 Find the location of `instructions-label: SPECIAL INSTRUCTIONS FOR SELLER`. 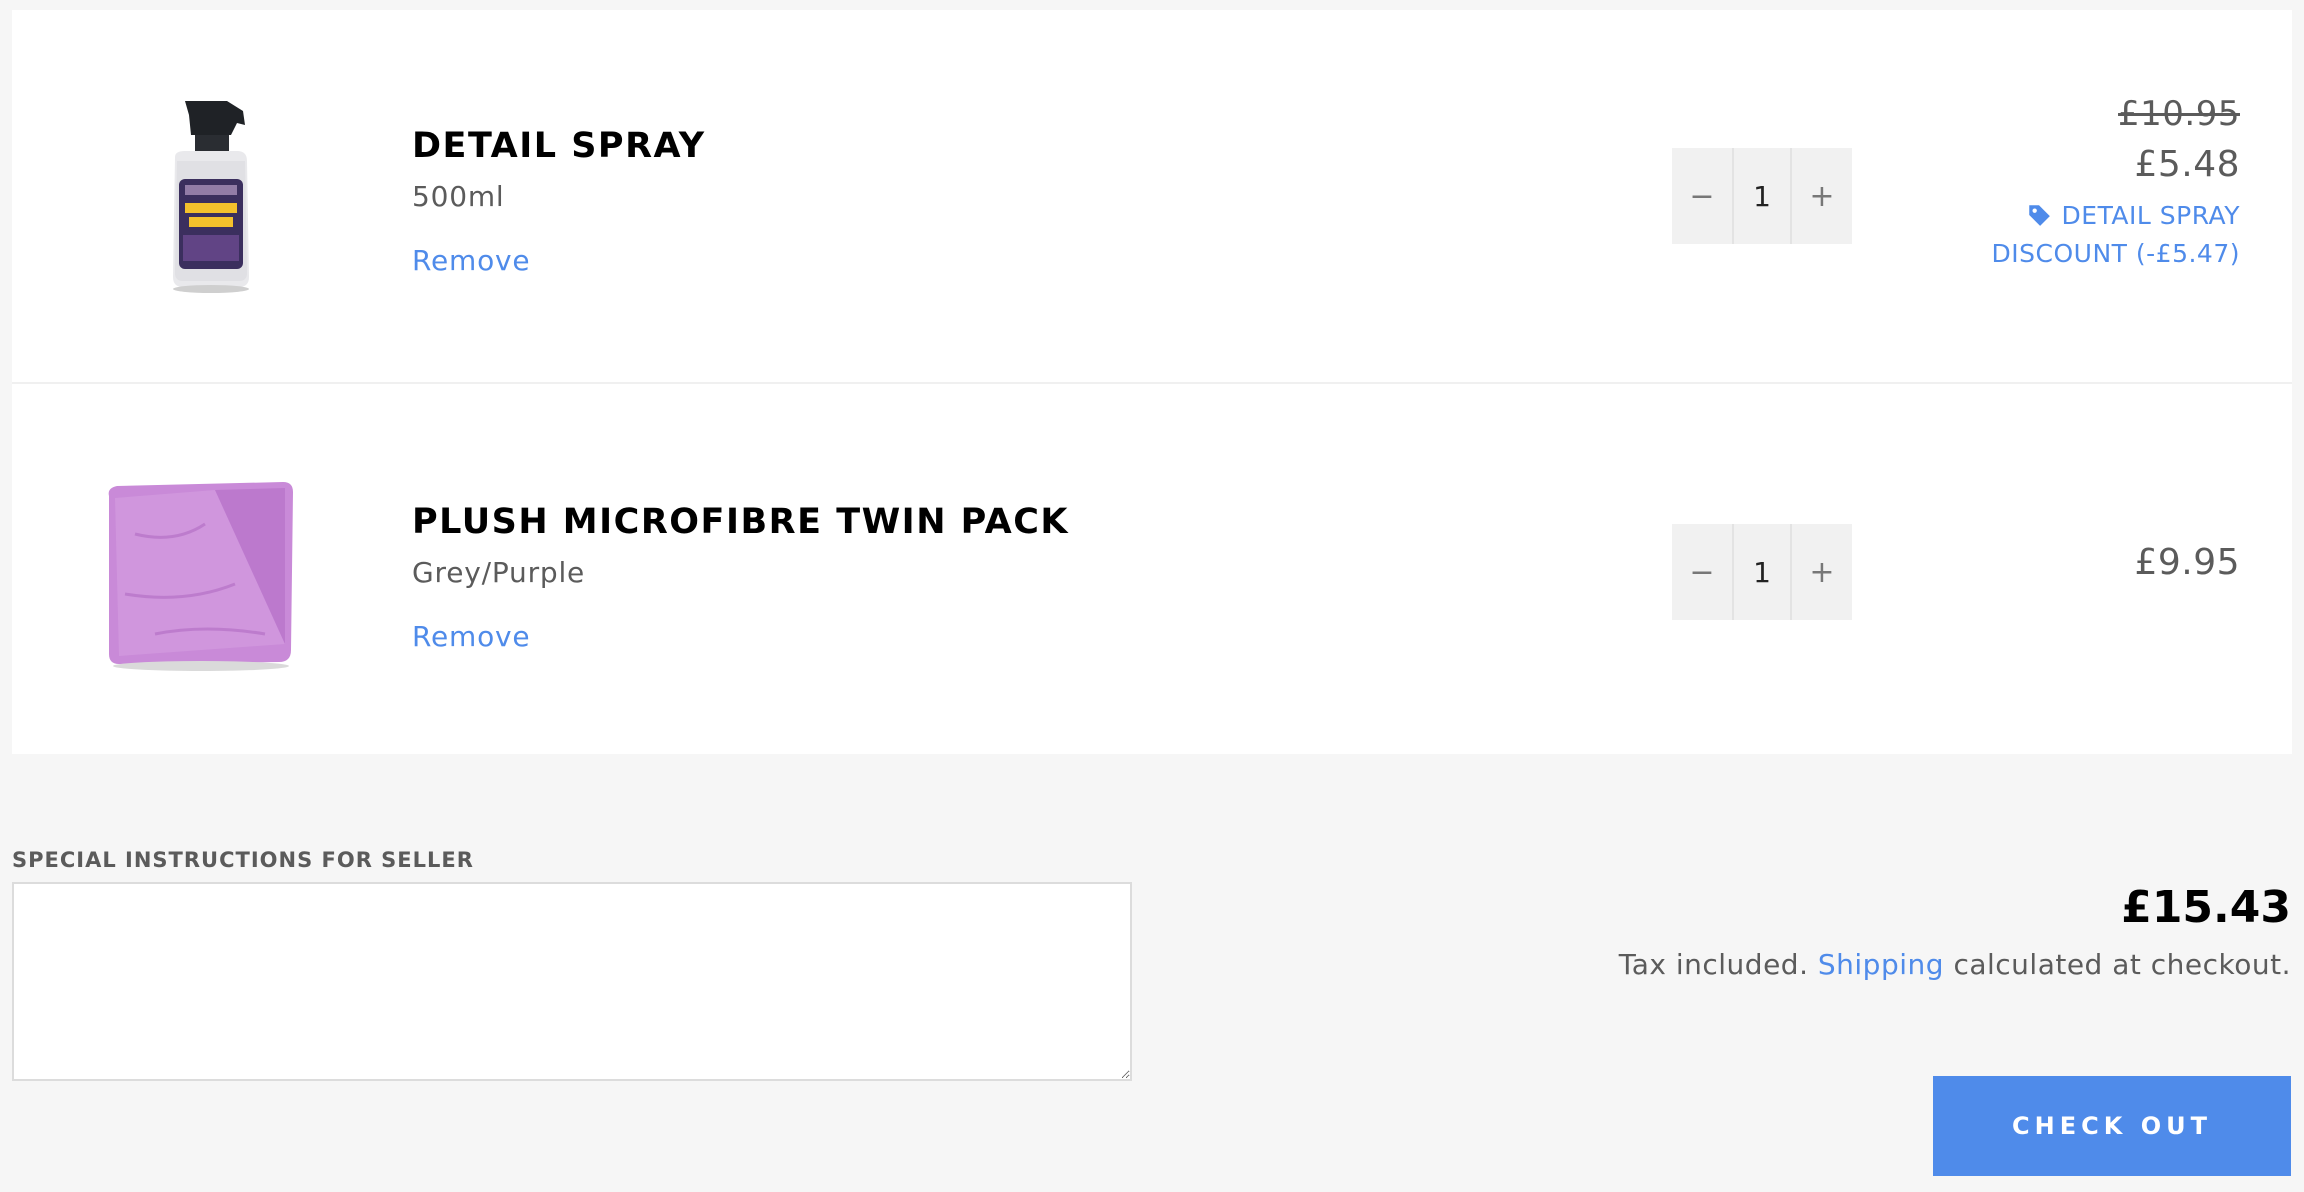

instructions-label: SPECIAL INSTRUCTIONS FOR SELLER is located at coordinates (243, 860).